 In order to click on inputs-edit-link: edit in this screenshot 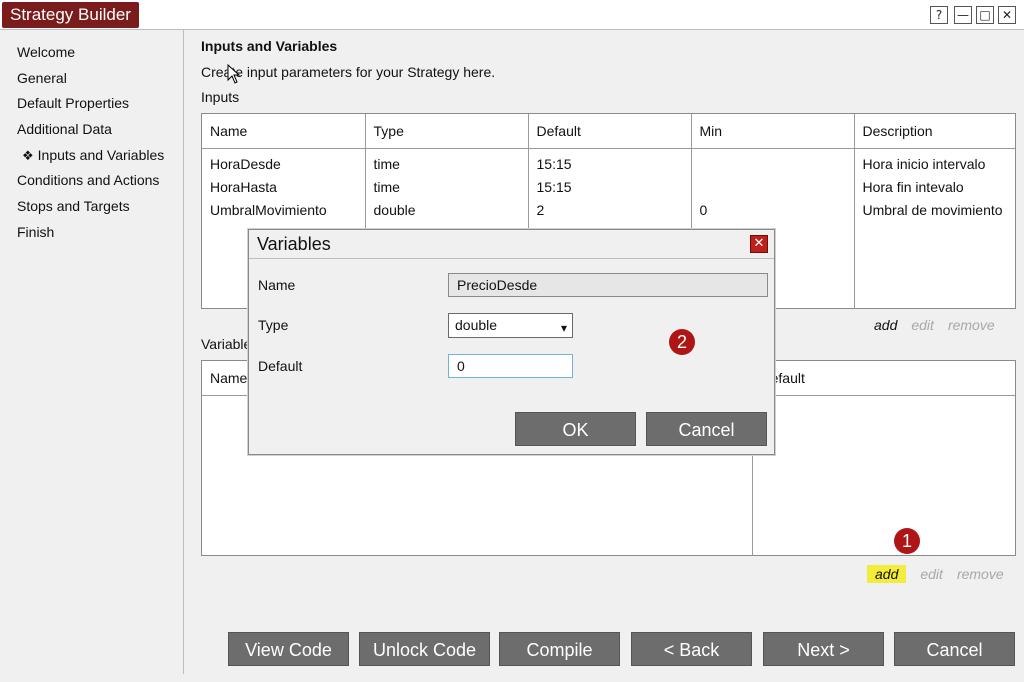, I will do `click(922, 325)`.